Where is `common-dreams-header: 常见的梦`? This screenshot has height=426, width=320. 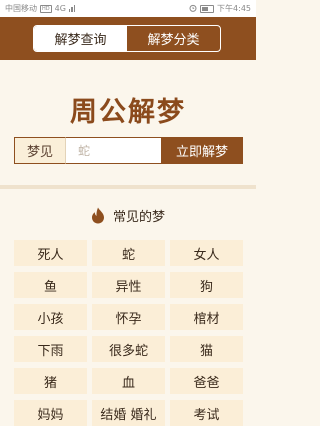
common-dreams-header: 常见的梦 is located at coordinates (128, 215).